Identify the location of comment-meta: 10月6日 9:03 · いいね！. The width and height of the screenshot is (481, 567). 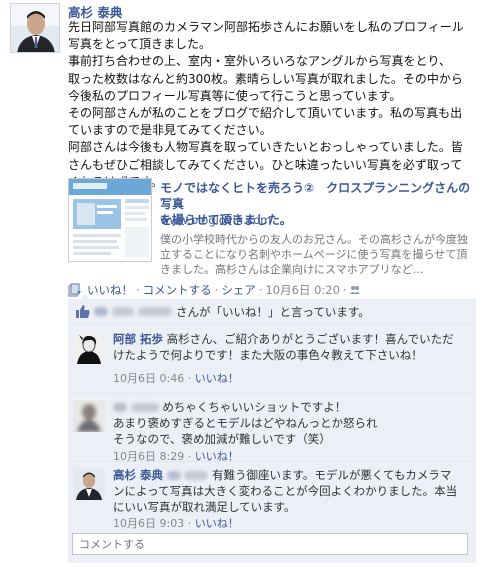
(176, 523).